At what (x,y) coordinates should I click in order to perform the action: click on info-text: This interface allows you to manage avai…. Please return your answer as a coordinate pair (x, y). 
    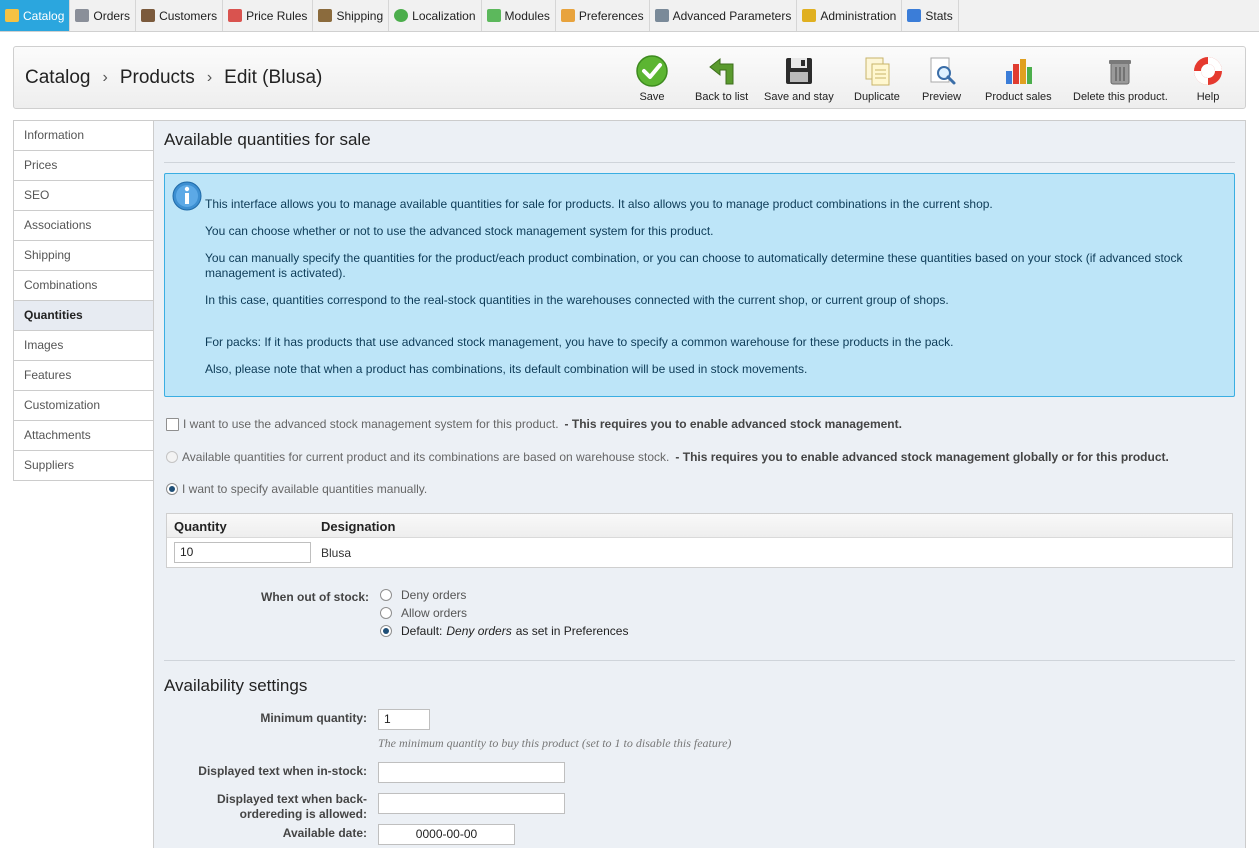
    Looking at the image, I should click on (599, 204).